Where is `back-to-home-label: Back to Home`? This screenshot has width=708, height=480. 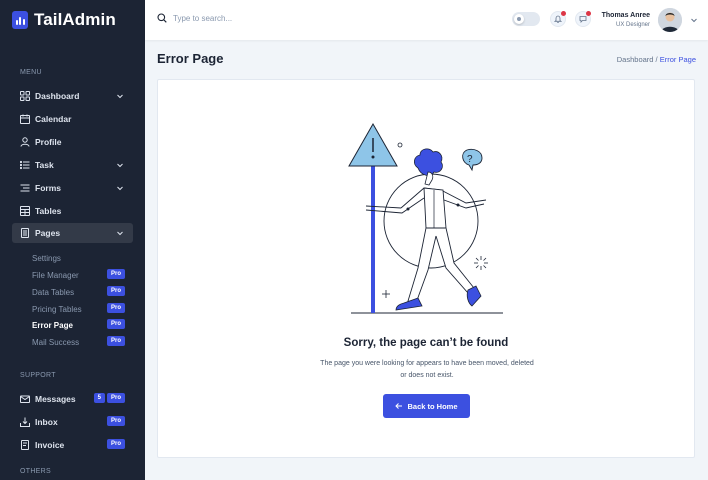
back-to-home-label: Back to Home is located at coordinates (432, 406).